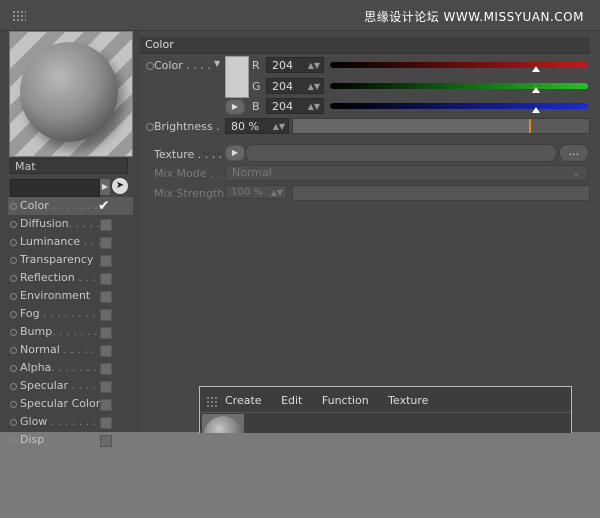 The width and height of the screenshot is (600, 518). I want to click on texture-menu-button: ▶, so click(235, 153).